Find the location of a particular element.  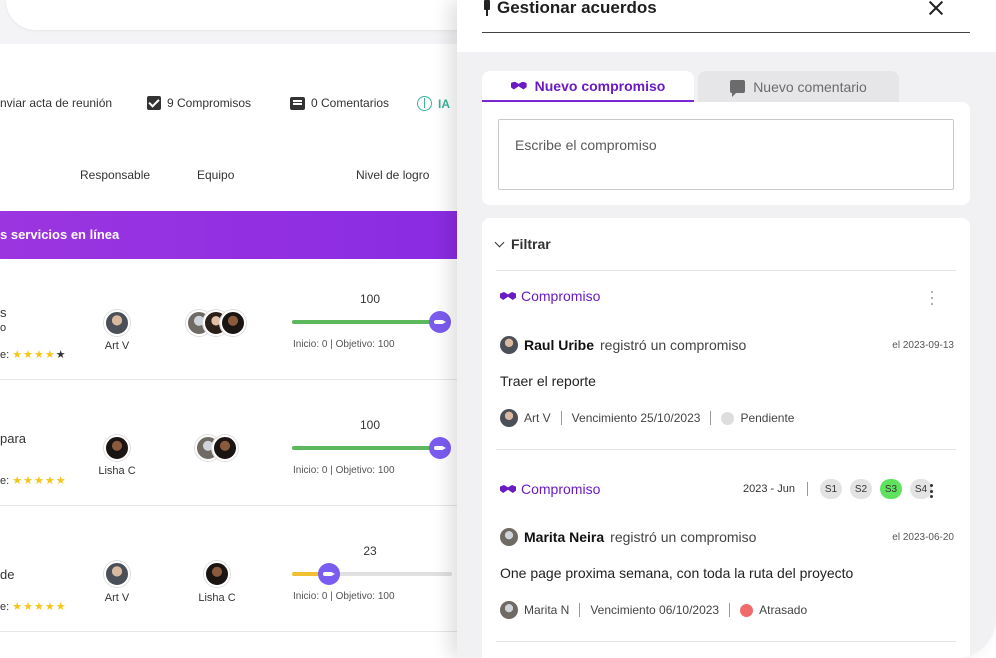

period-label: 2023 - Jun is located at coordinates (769, 489).